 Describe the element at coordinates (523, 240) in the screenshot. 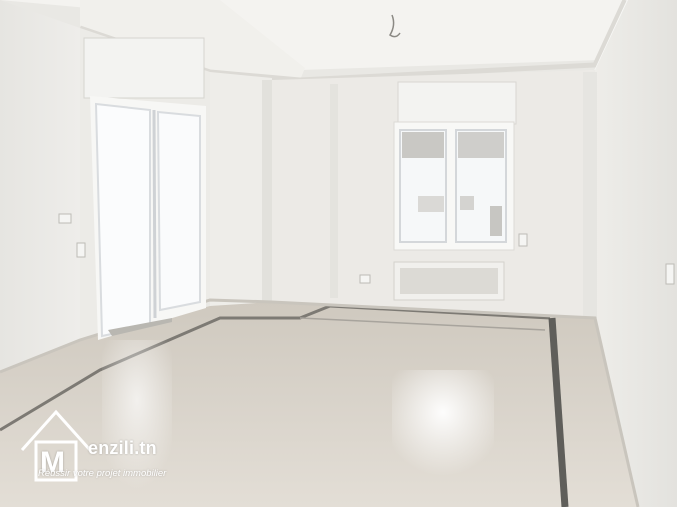

I see `wall-switch-window` at that location.